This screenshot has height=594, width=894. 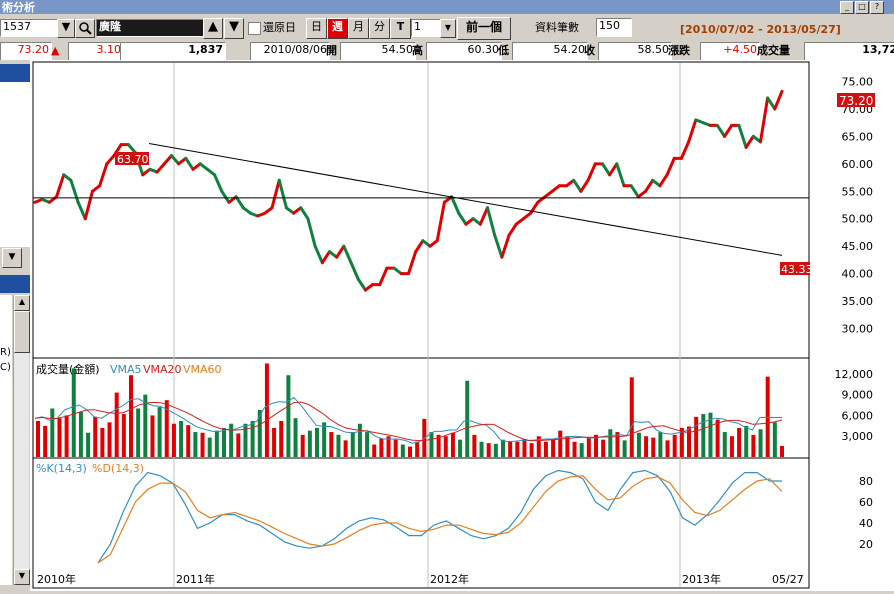 I want to click on open-label: 開, so click(x=331, y=50).